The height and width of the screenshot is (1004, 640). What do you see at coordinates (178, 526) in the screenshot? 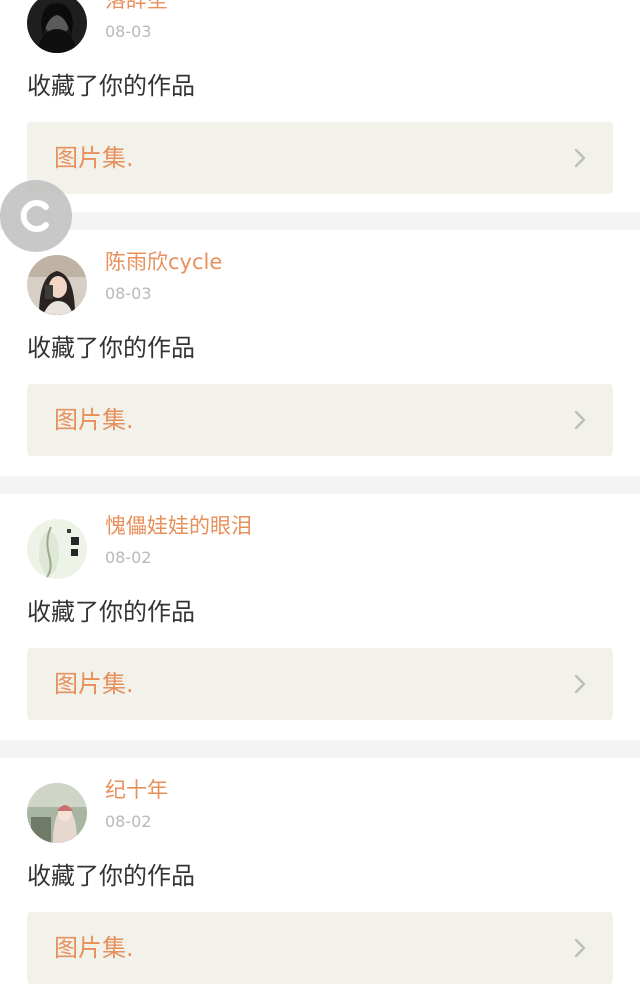
I see `username: 愧儡娃娃的眼泪` at bounding box center [178, 526].